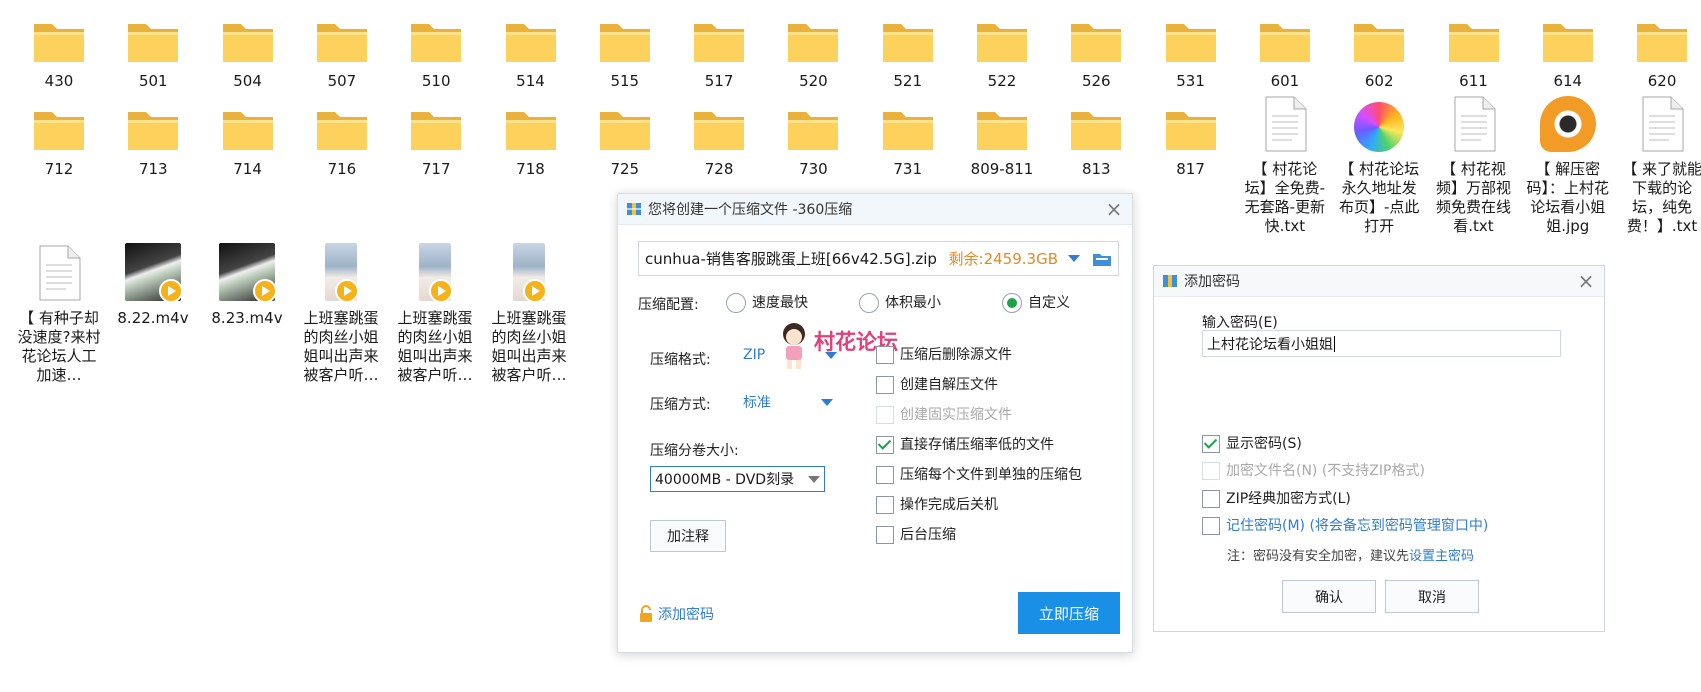  What do you see at coordinates (1474, 165) in the screenshot?
I see `file-item: 【 村花视频】万部视频免费在线看.txt` at bounding box center [1474, 165].